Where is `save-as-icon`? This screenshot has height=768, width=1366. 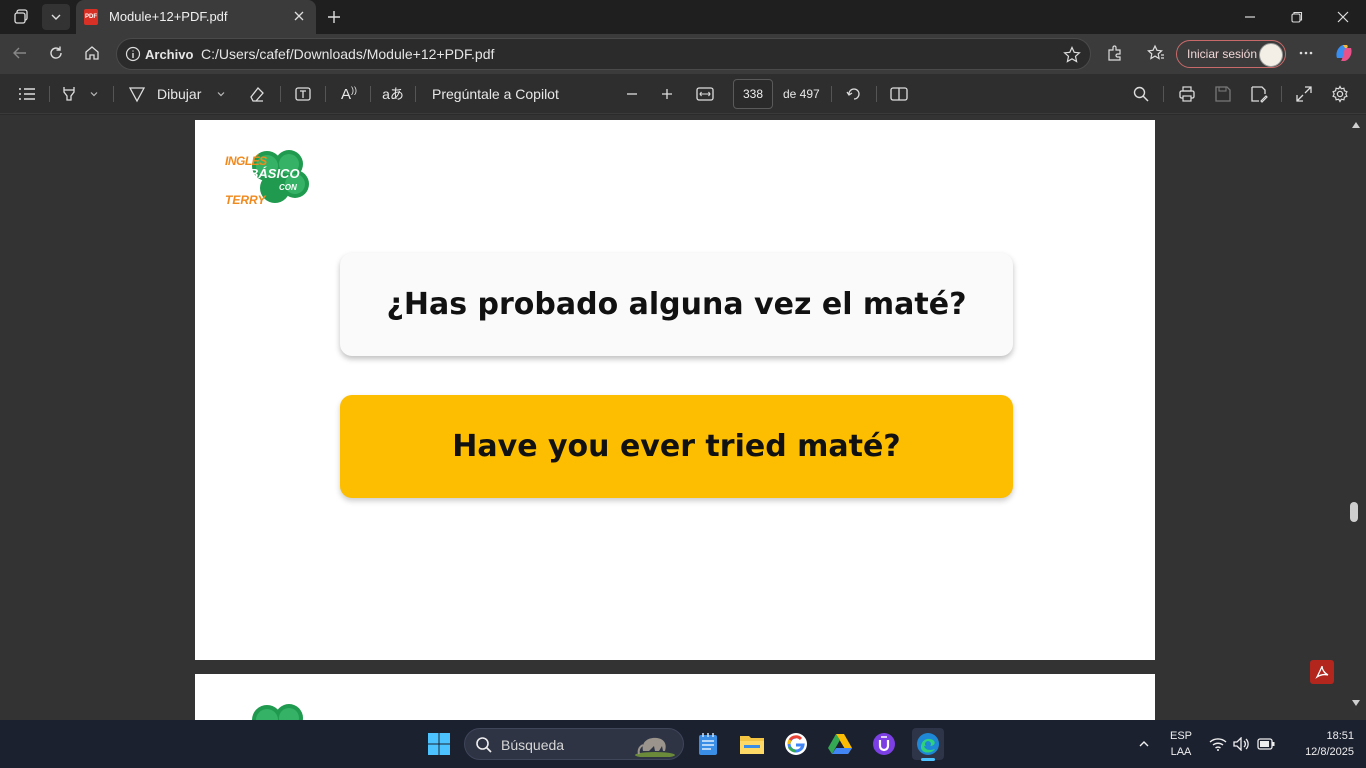 save-as-icon is located at coordinates (1259, 94).